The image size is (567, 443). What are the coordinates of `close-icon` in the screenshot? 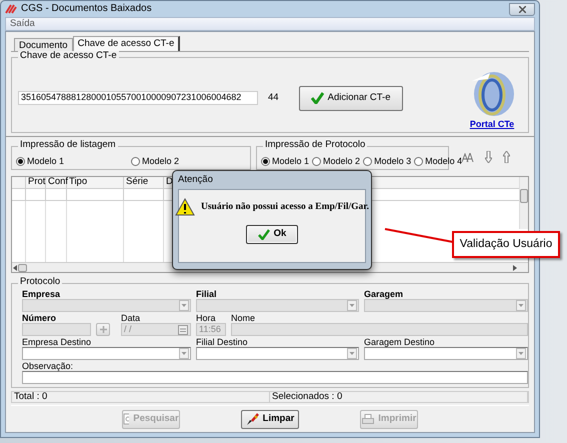 It's located at (522, 9).